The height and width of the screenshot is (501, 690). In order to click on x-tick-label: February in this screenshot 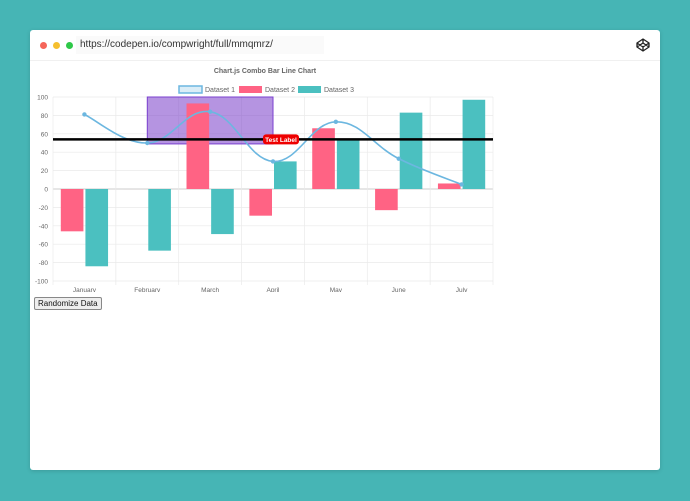, I will do `click(147, 289)`.